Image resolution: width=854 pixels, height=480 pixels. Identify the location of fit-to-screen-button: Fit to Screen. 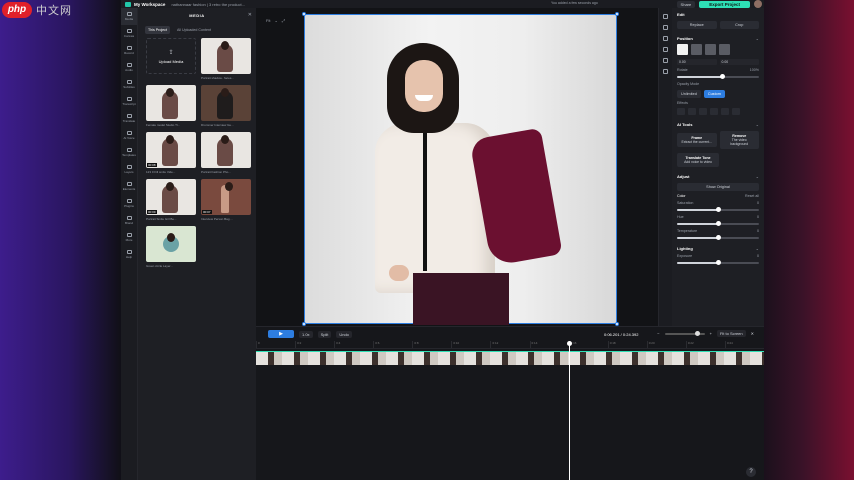
(731, 333).